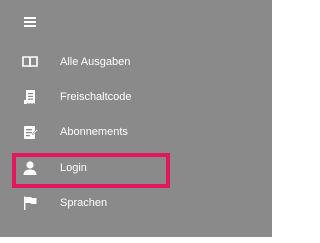  I want to click on menu-item-sprachen: Sprachen, so click(136, 203).